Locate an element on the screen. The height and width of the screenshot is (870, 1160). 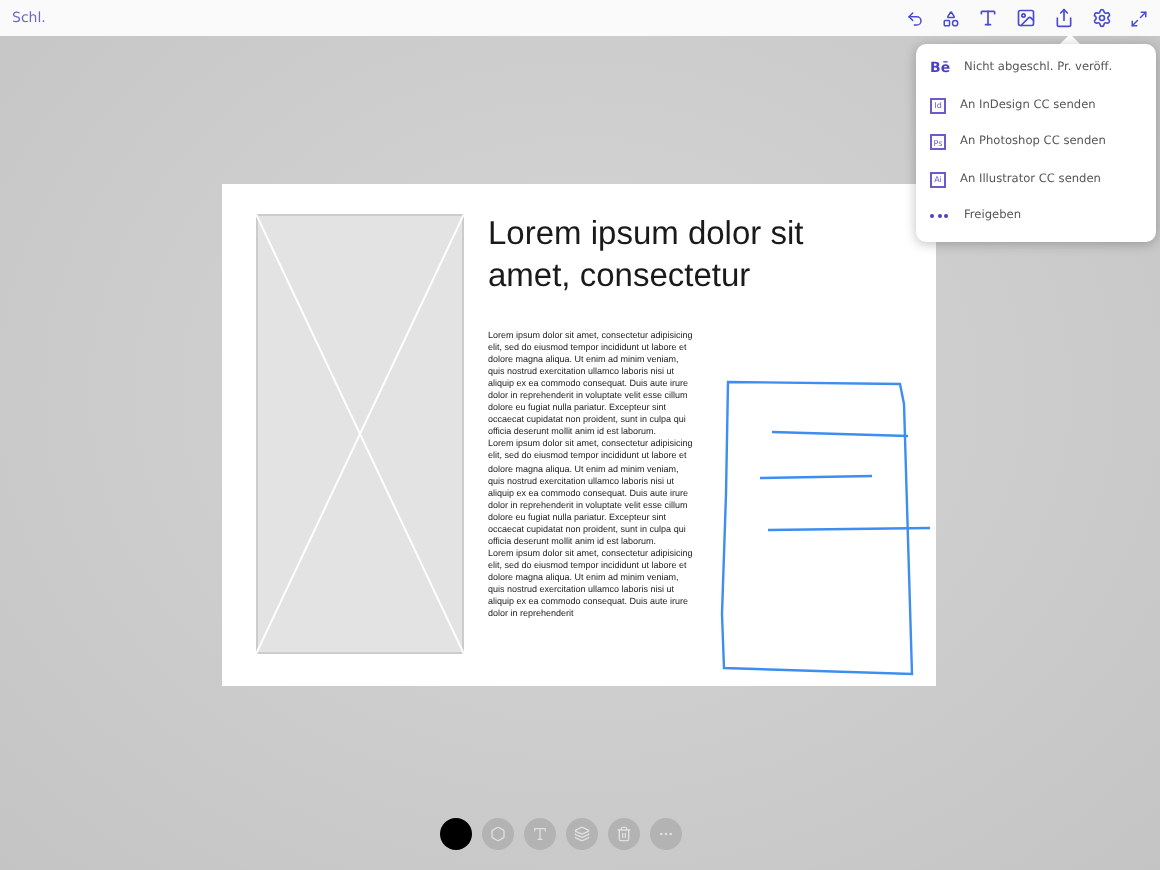
shape-icon is located at coordinates (498, 834).